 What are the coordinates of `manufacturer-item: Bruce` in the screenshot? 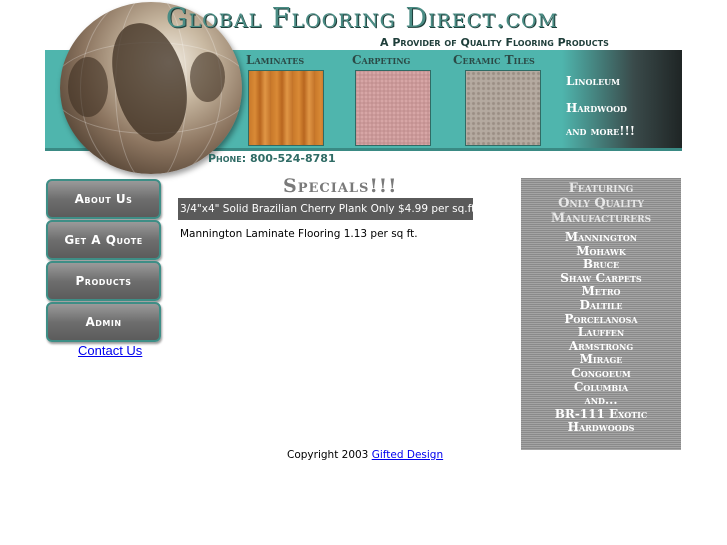 It's located at (601, 264).